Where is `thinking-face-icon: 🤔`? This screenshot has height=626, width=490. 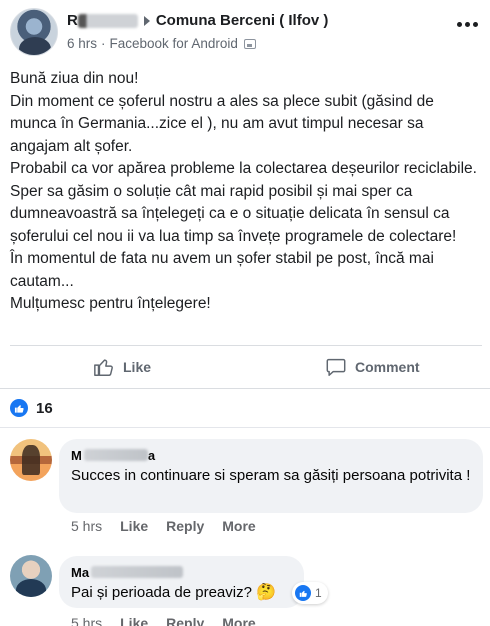 thinking-face-icon: 🤔 is located at coordinates (266, 592).